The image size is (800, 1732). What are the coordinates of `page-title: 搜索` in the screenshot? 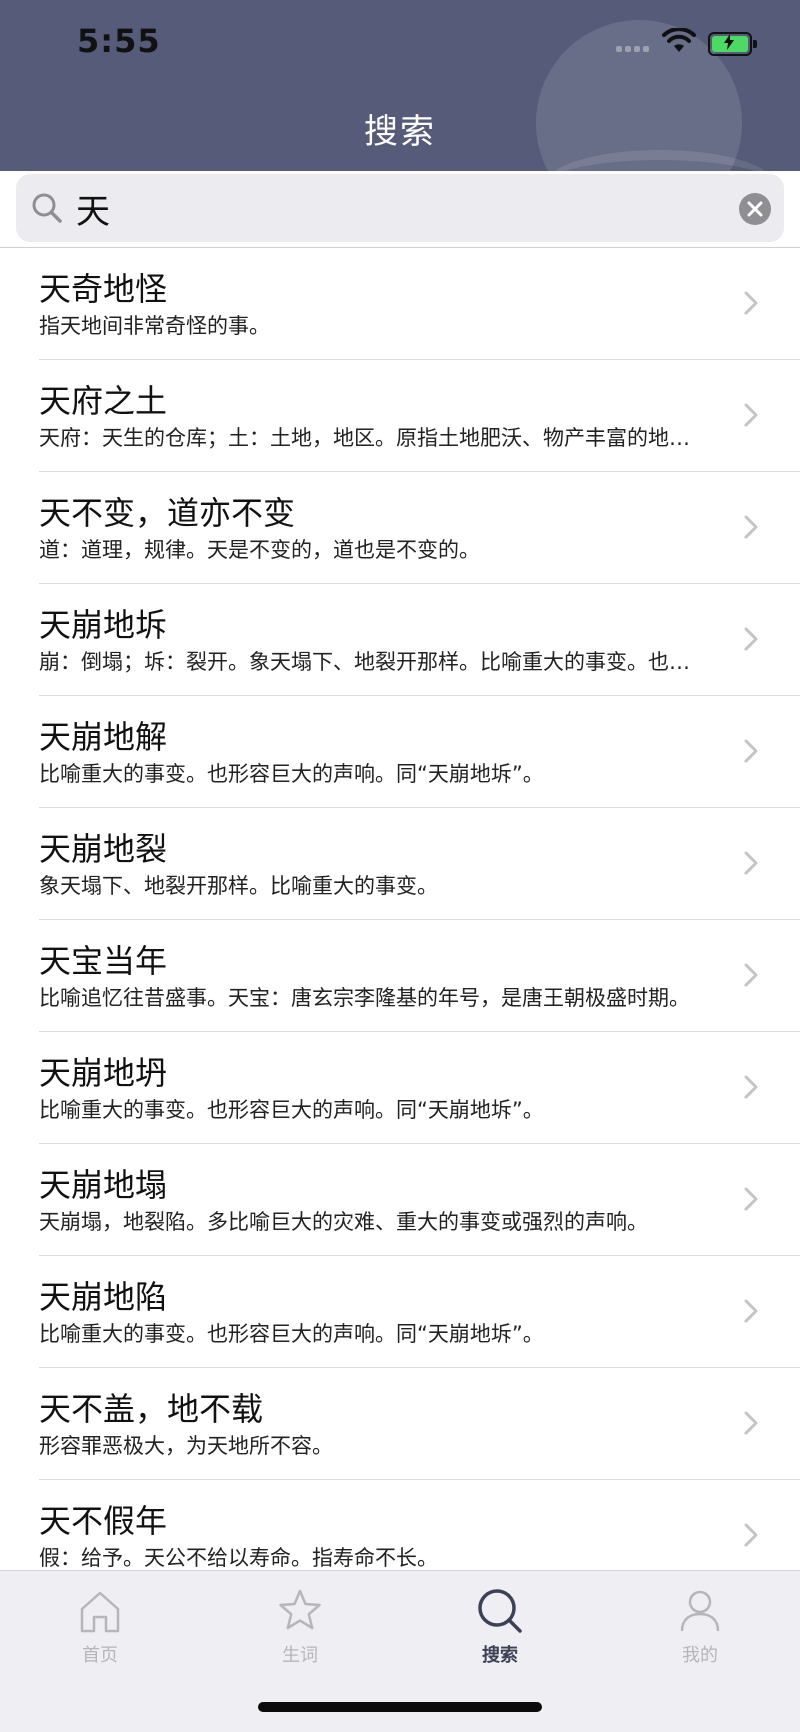 It's located at (400, 132).